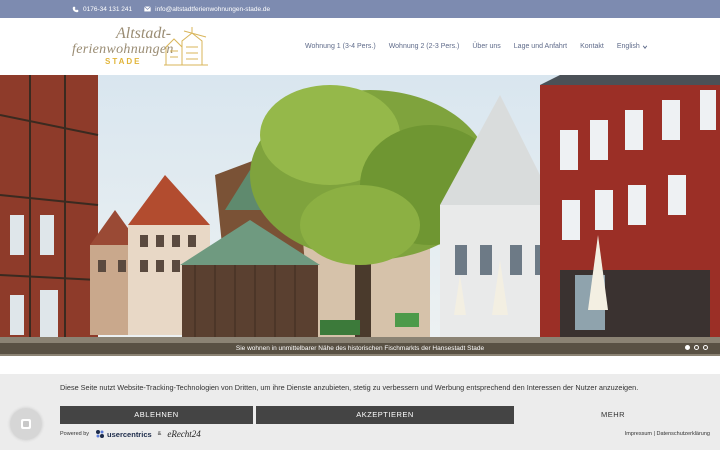 This screenshot has width=720, height=450. What do you see at coordinates (592, 46) in the screenshot?
I see `nav-contact: Kontakt` at bounding box center [592, 46].